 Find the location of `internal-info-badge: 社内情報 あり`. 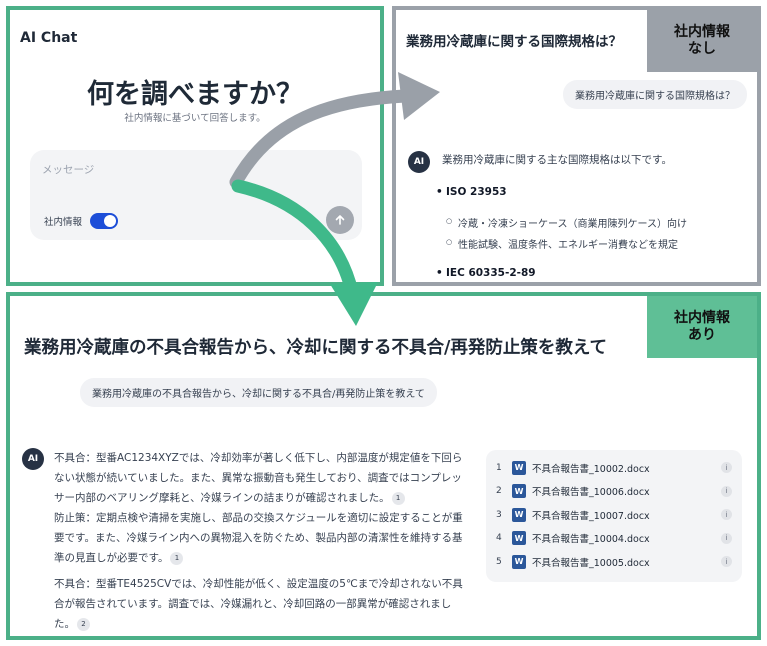

internal-info-badge: 社内情報 あり is located at coordinates (702, 327).